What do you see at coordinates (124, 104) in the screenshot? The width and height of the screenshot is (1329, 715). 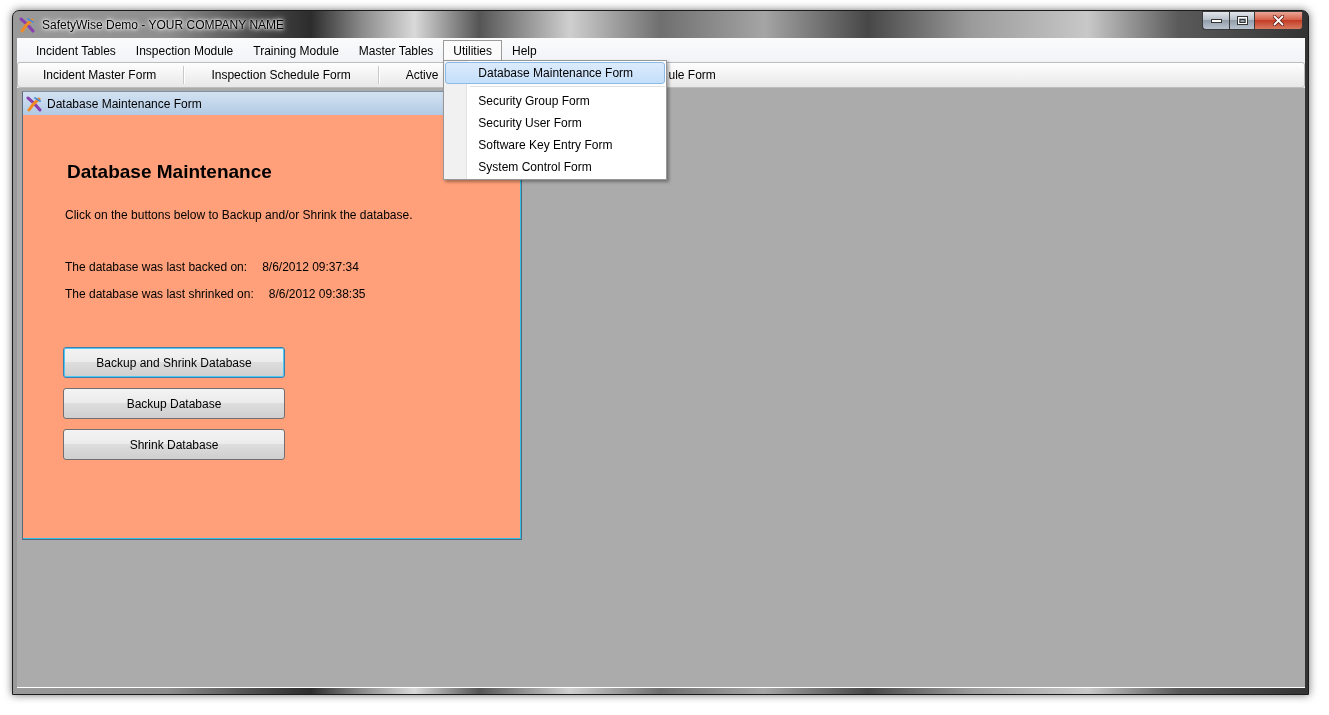 I see `child-window-title: Database Maintenance Form` at bounding box center [124, 104].